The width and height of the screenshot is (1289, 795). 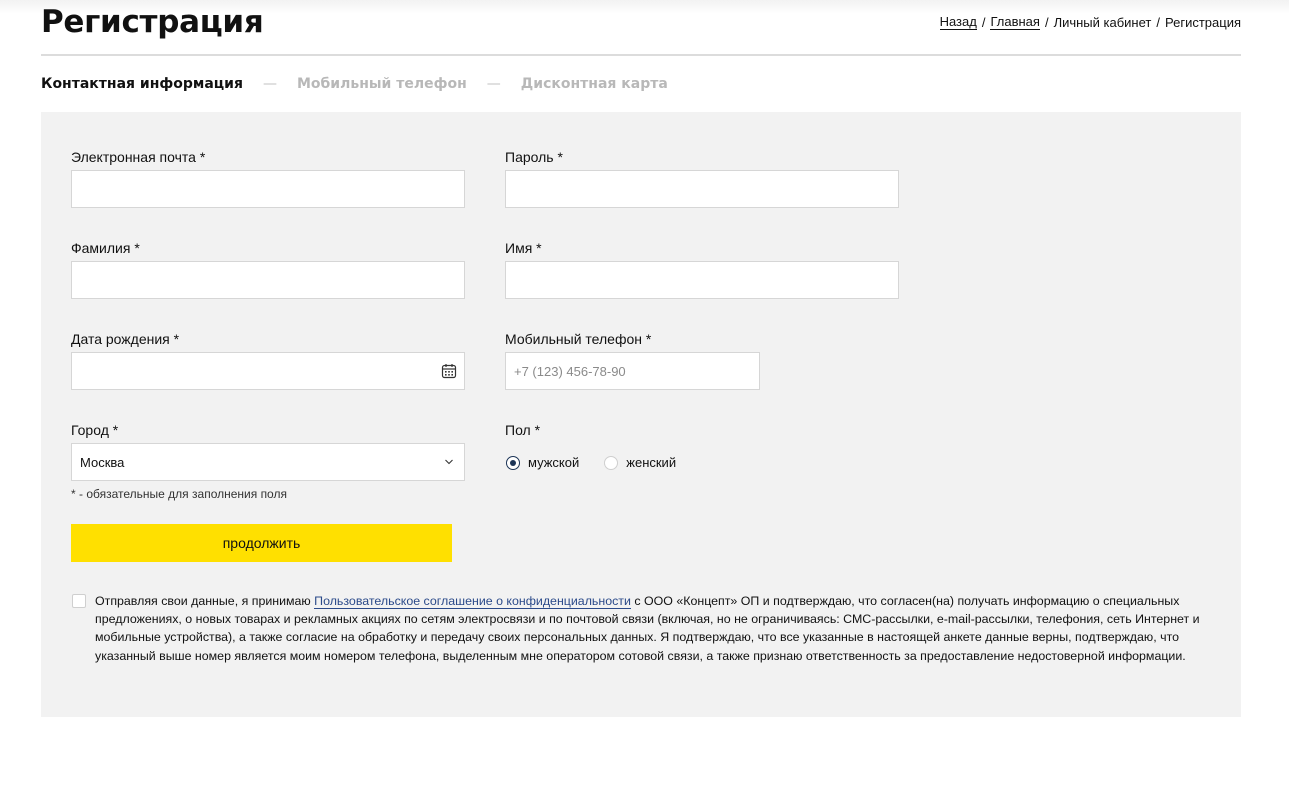 I want to click on password-label: Пароль *, so click(x=534, y=157).